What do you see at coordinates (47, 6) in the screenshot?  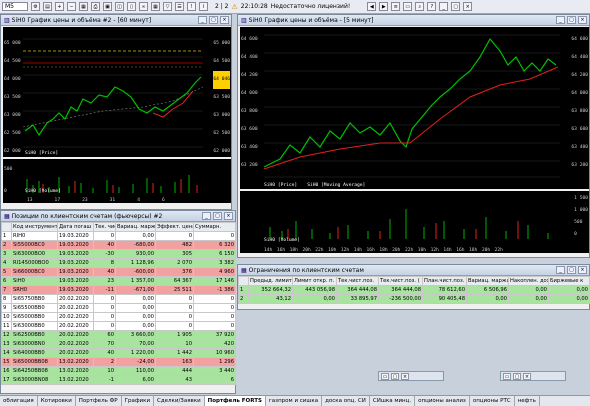 I see `chart-icon: ▤` at bounding box center [47, 6].